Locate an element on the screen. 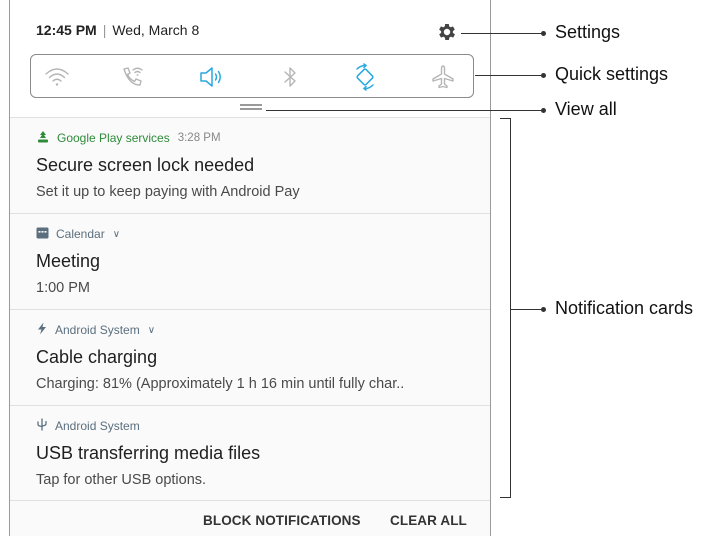 The width and height of the screenshot is (723, 536). notification-title: USB transferring media files is located at coordinates (148, 453).